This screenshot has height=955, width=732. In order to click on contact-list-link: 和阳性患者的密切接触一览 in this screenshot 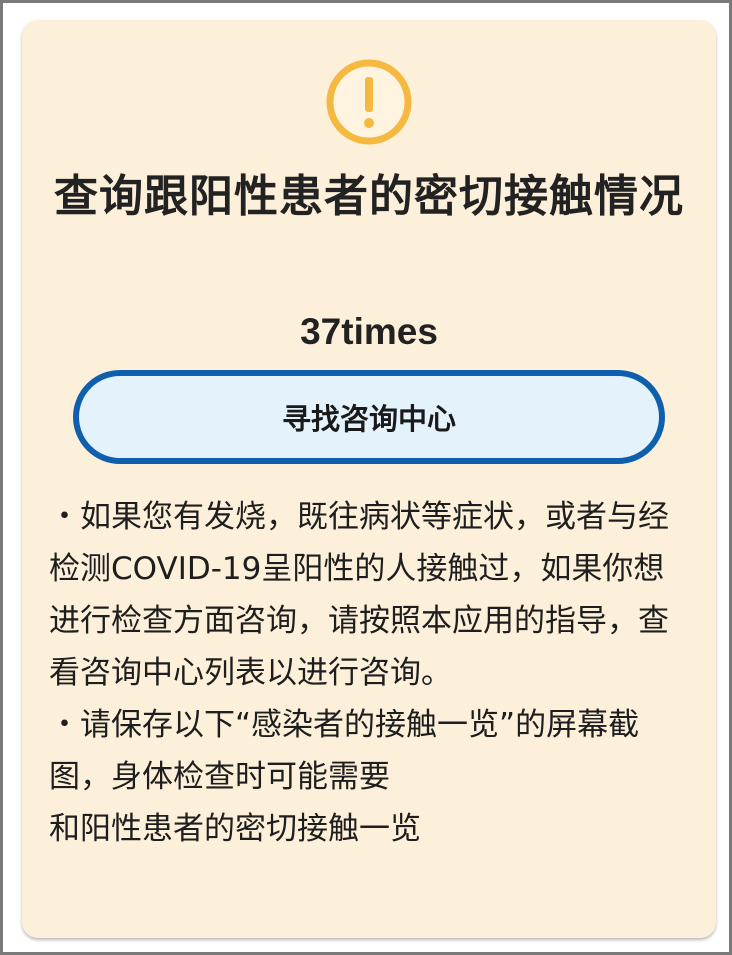, I will do `click(364, 829)`.